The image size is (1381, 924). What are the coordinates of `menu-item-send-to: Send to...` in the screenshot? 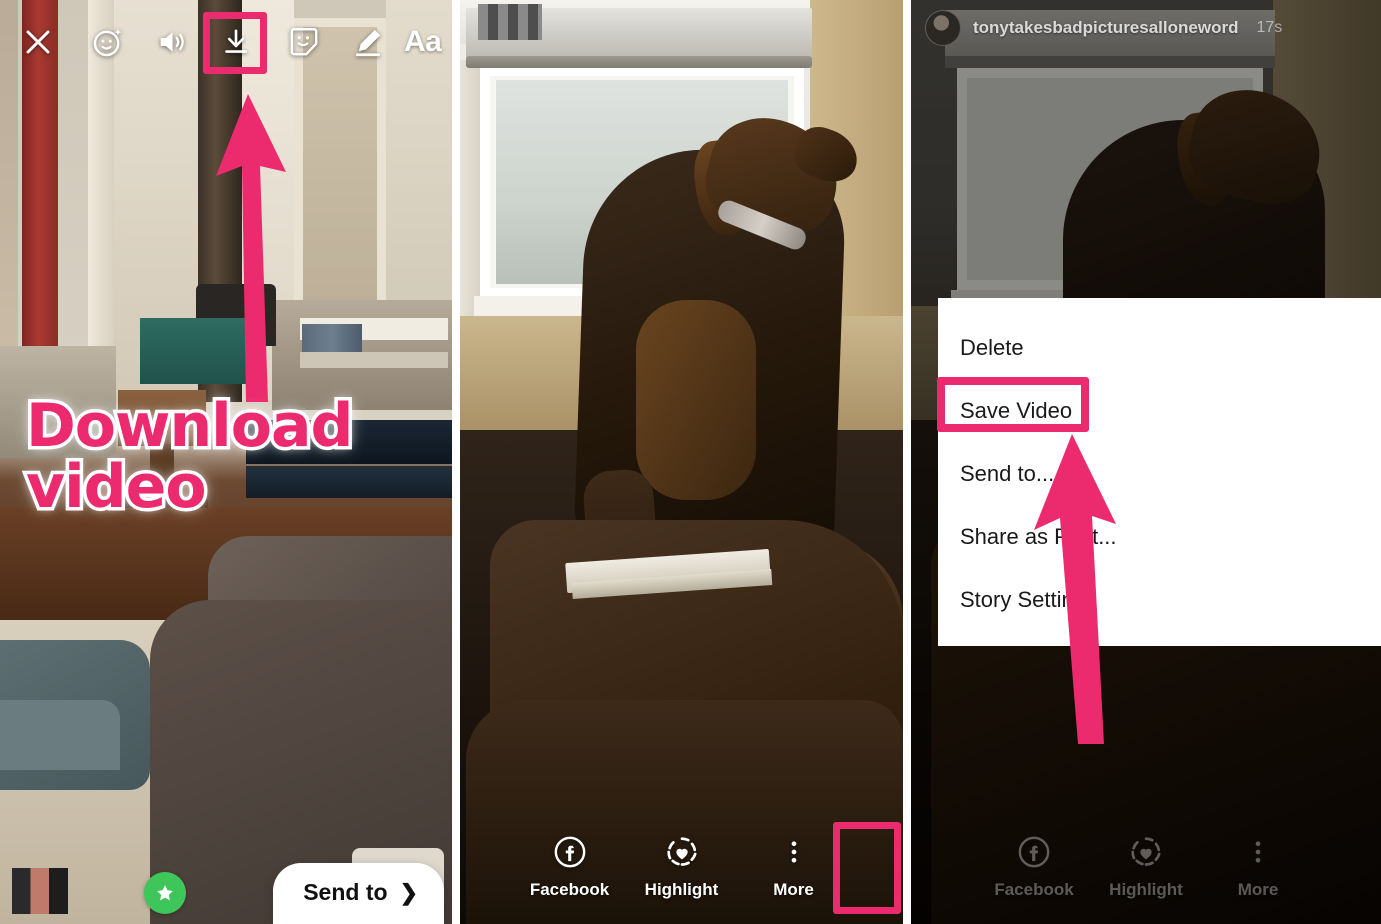 It's located at (1159, 474).